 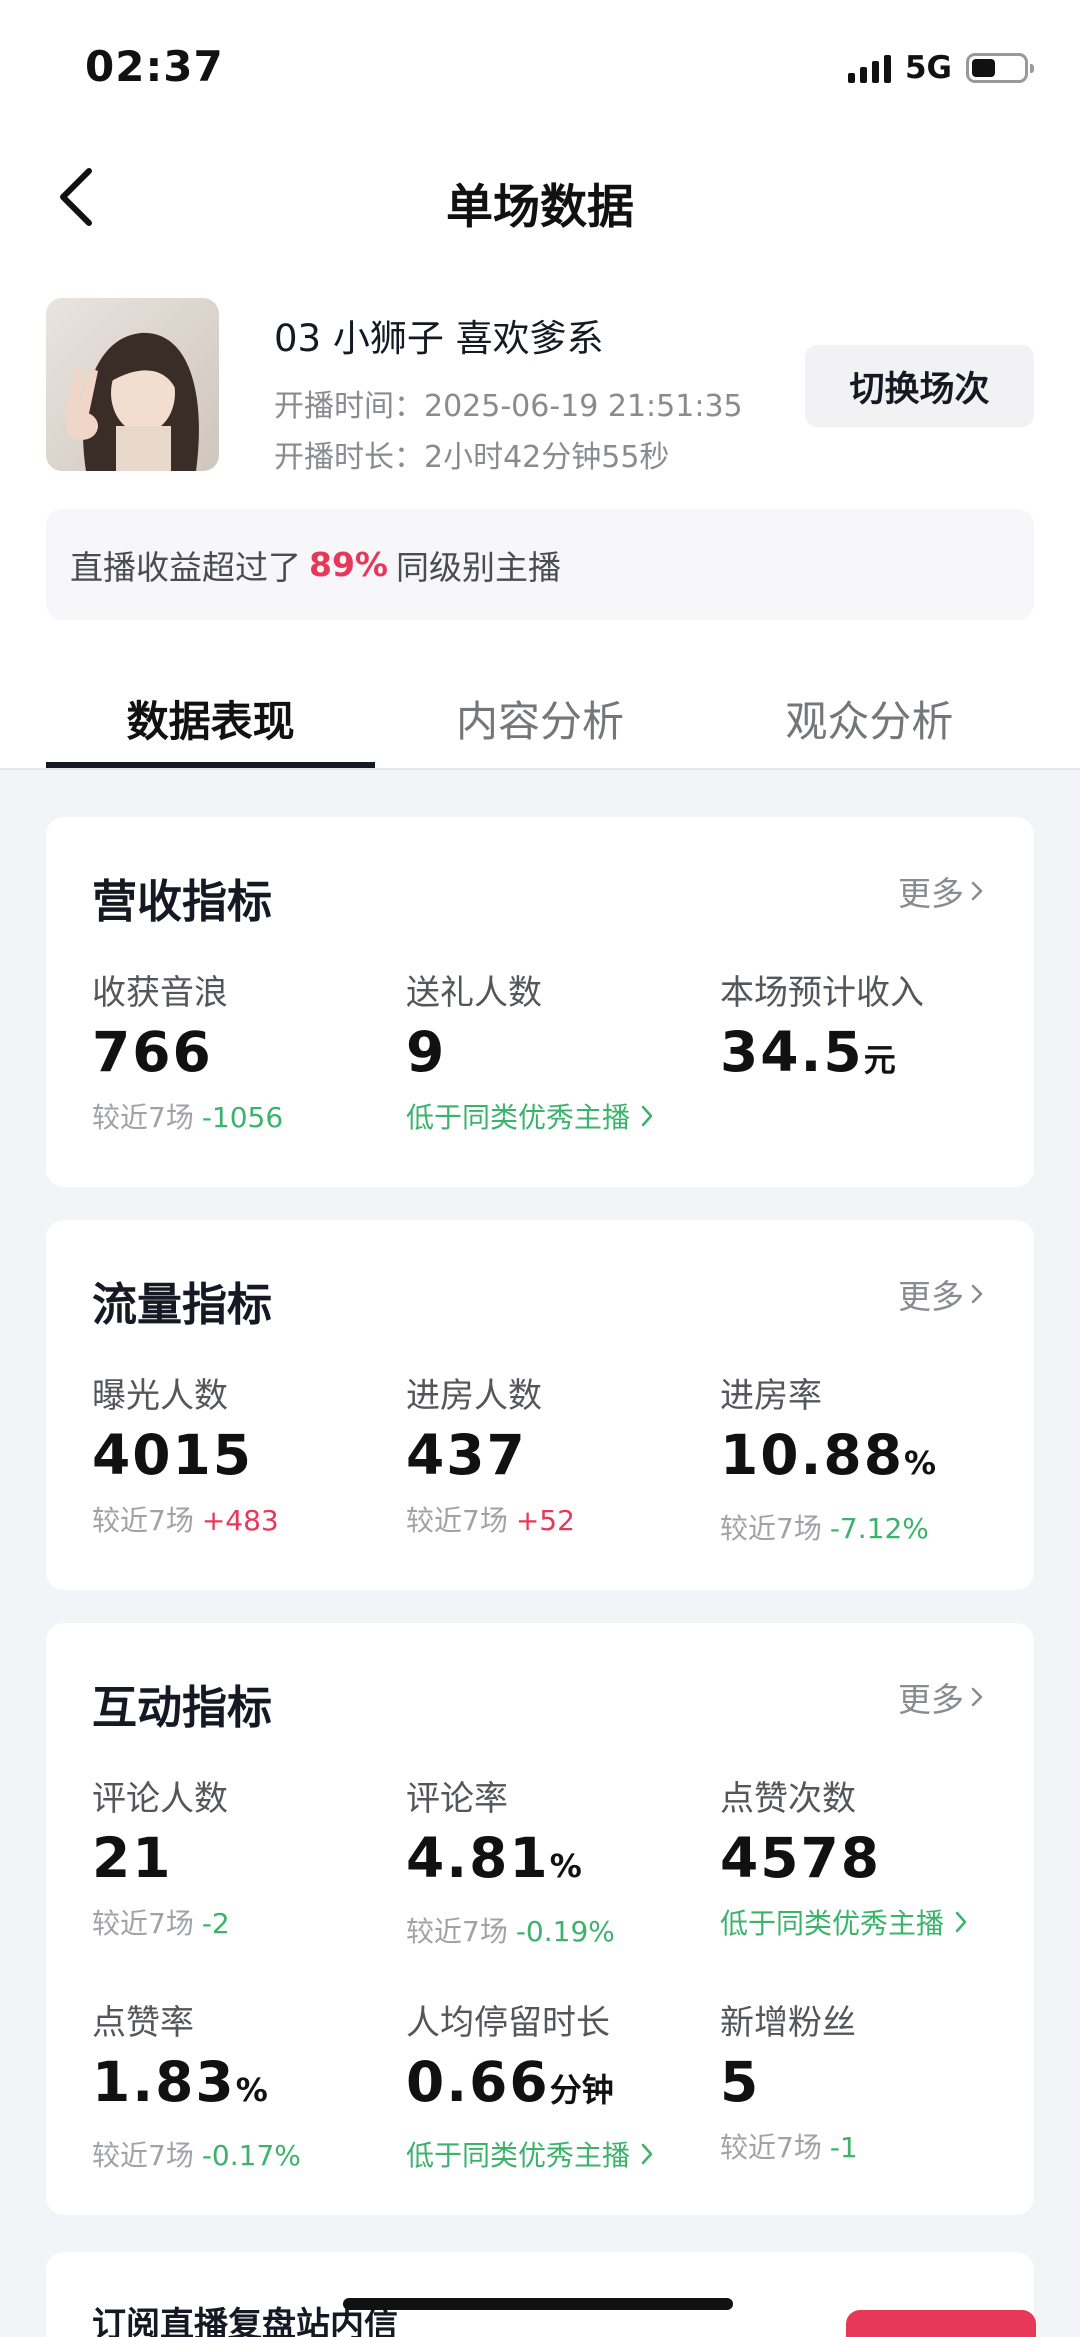 What do you see at coordinates (565, 1931) in the screenshot?
I see `compare-delta: -0.19%` at bounding box center [565, 1931].